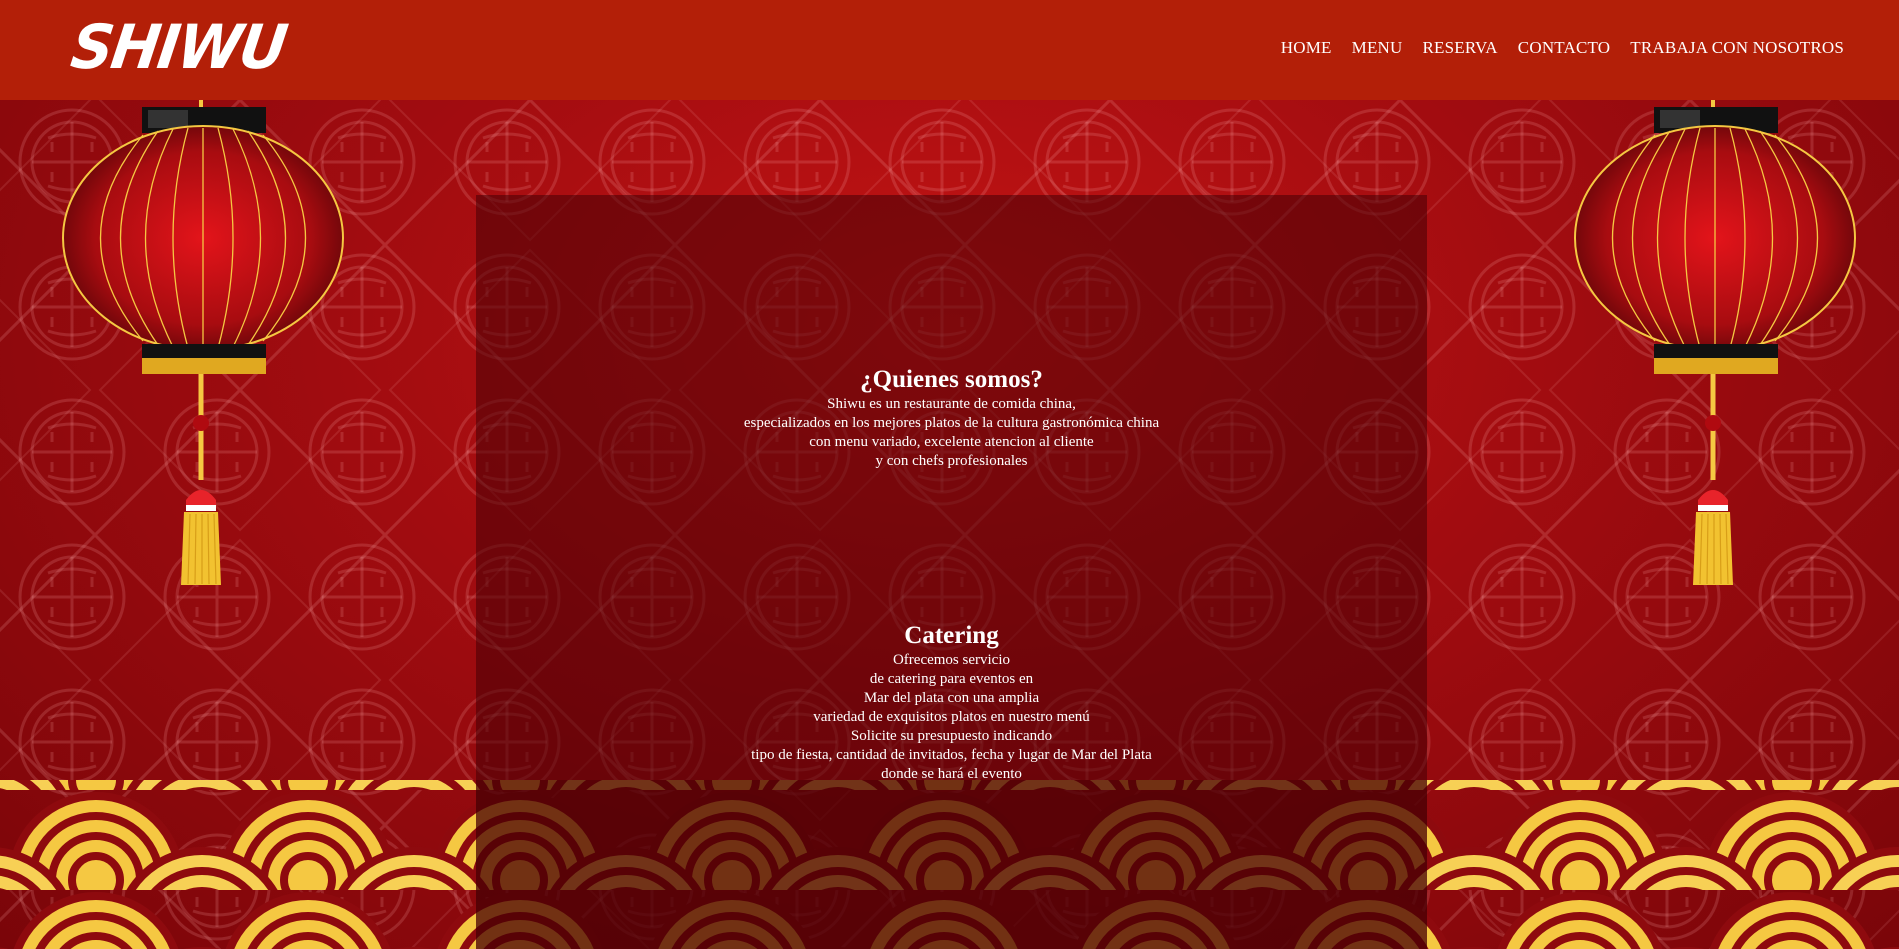 The image size is (1899, 949). What do you see at coordinates (951, 660) in the screenshot?
I see `catering-line: Ofrecemos servicio` at bounding box center [951, 660].